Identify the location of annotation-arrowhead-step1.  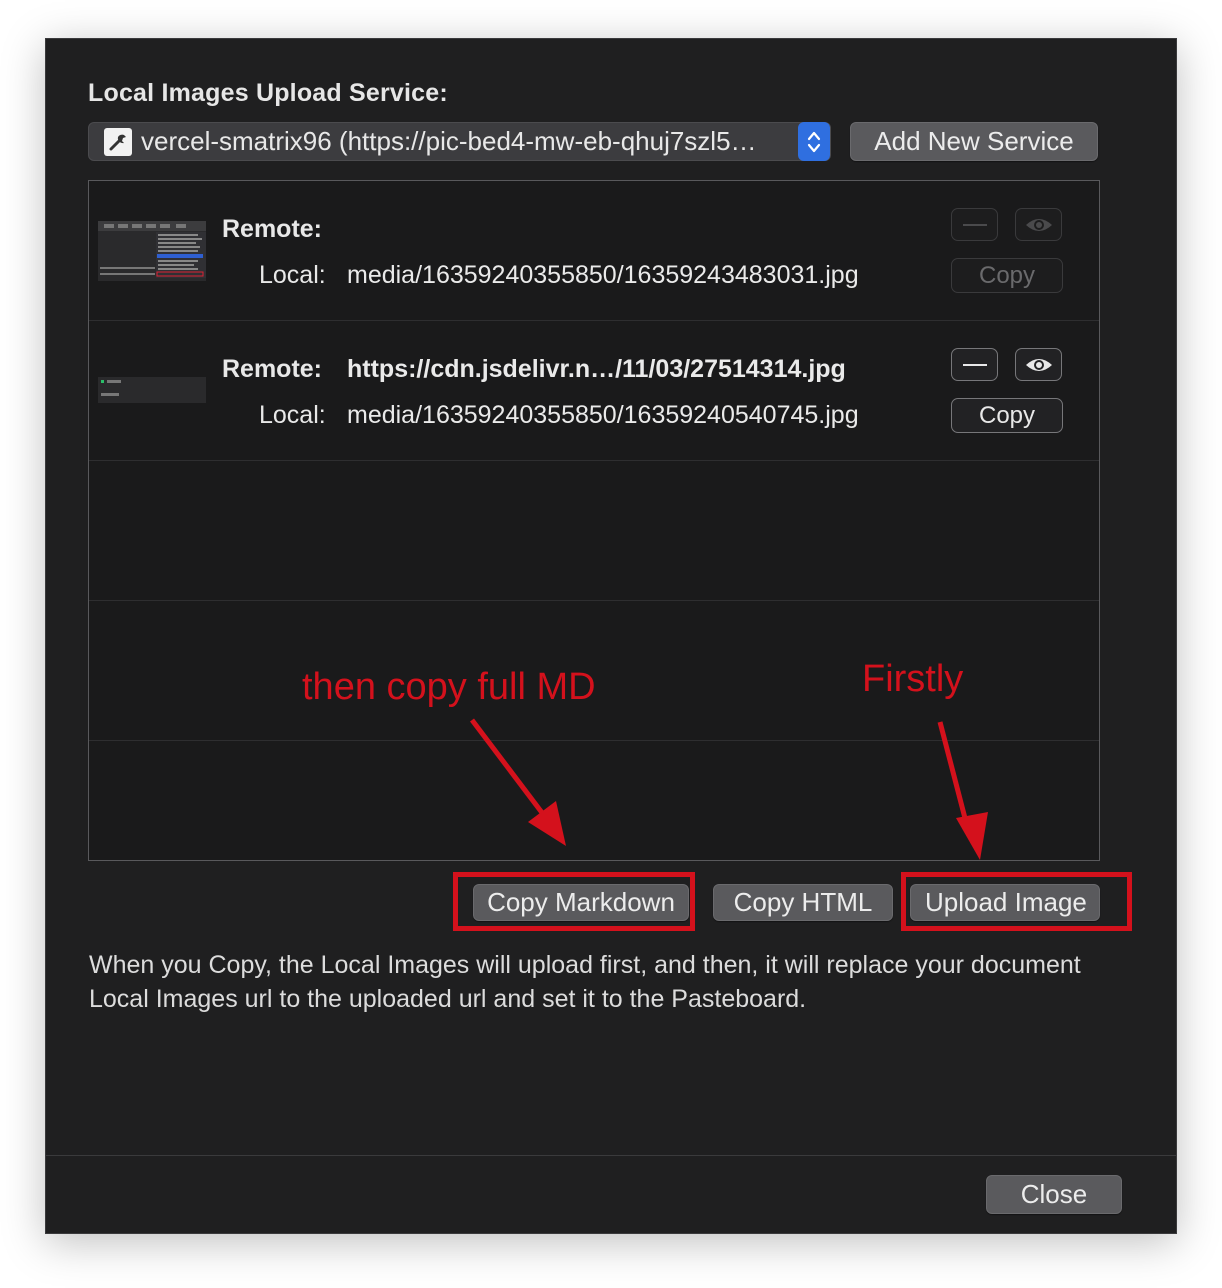
(972, 836).